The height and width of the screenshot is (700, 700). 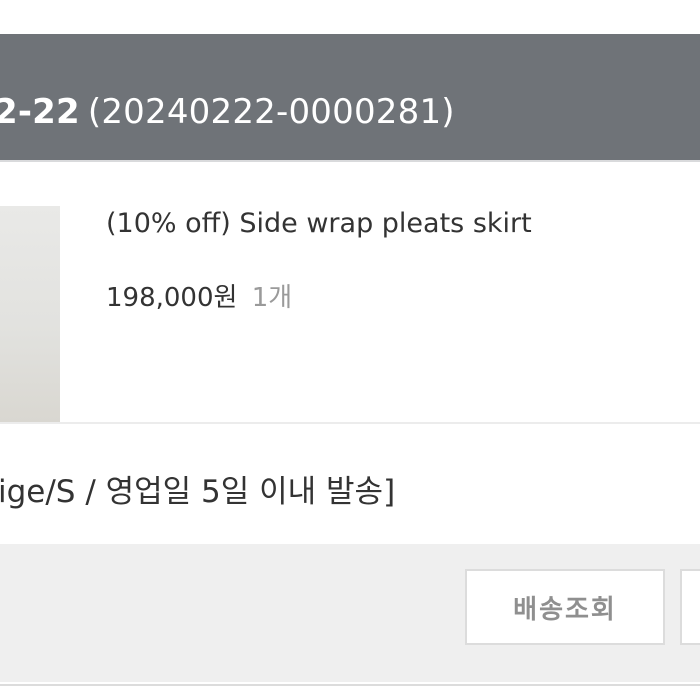 I want to click on product-price-line: 198,000원 1개, so click(x=199, y=295).